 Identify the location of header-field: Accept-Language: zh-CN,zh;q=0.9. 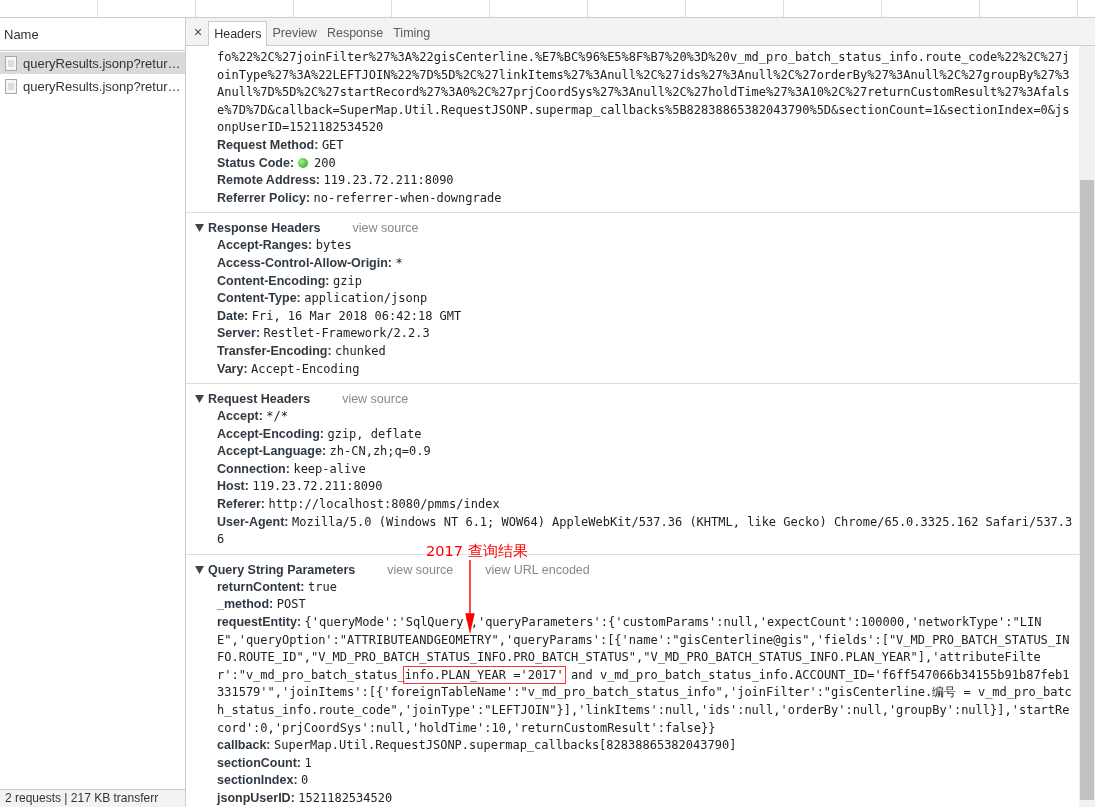
(645, 452).